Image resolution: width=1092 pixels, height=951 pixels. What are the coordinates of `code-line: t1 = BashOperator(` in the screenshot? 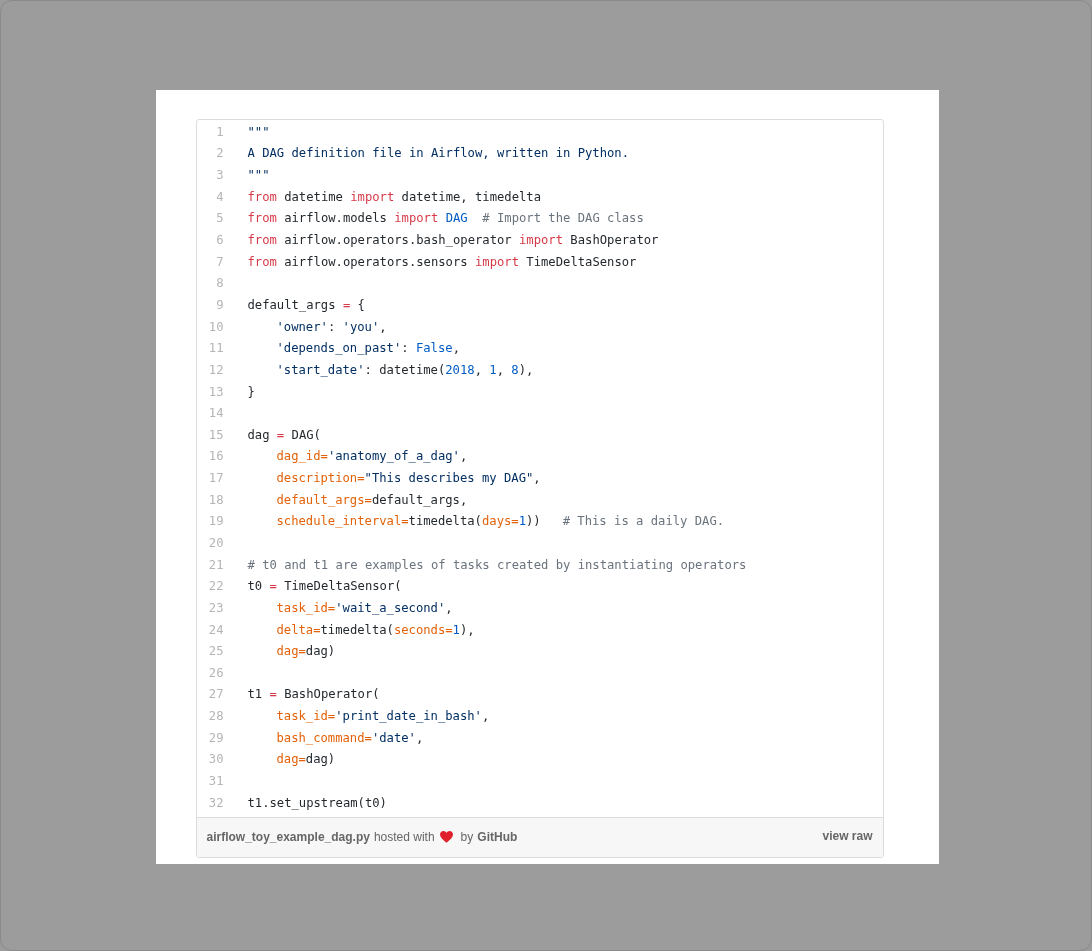 It's located at (313, 694).